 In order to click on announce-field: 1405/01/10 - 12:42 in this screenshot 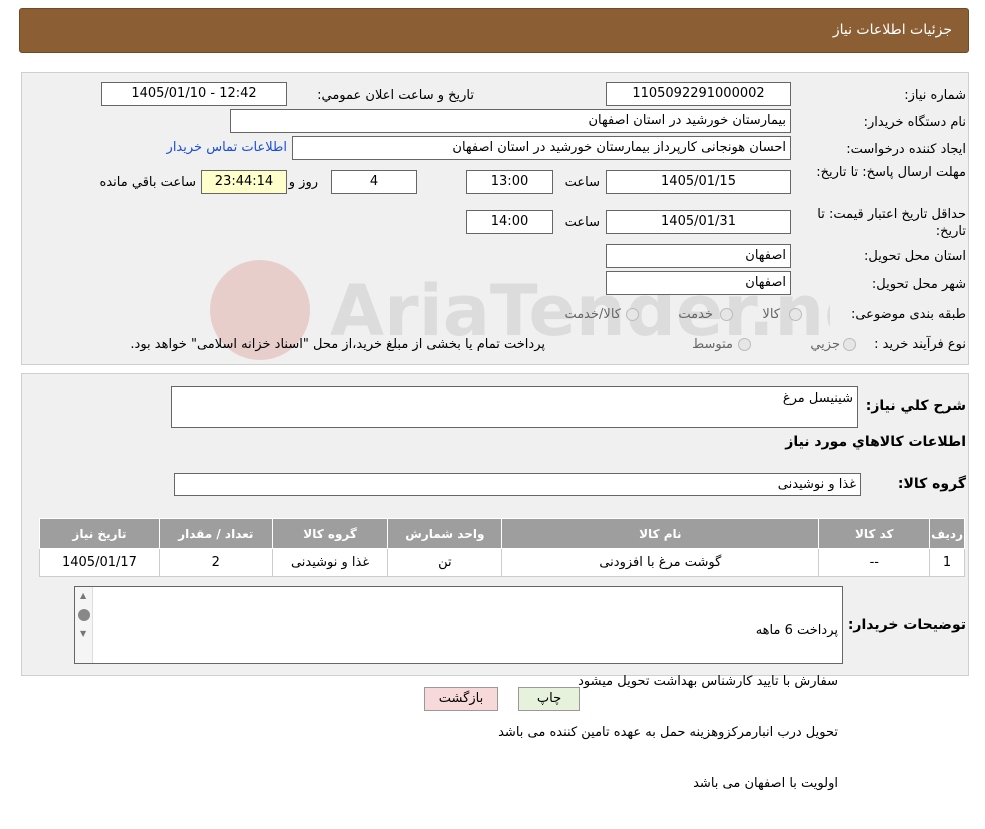, I will do `click(194, 94)`.